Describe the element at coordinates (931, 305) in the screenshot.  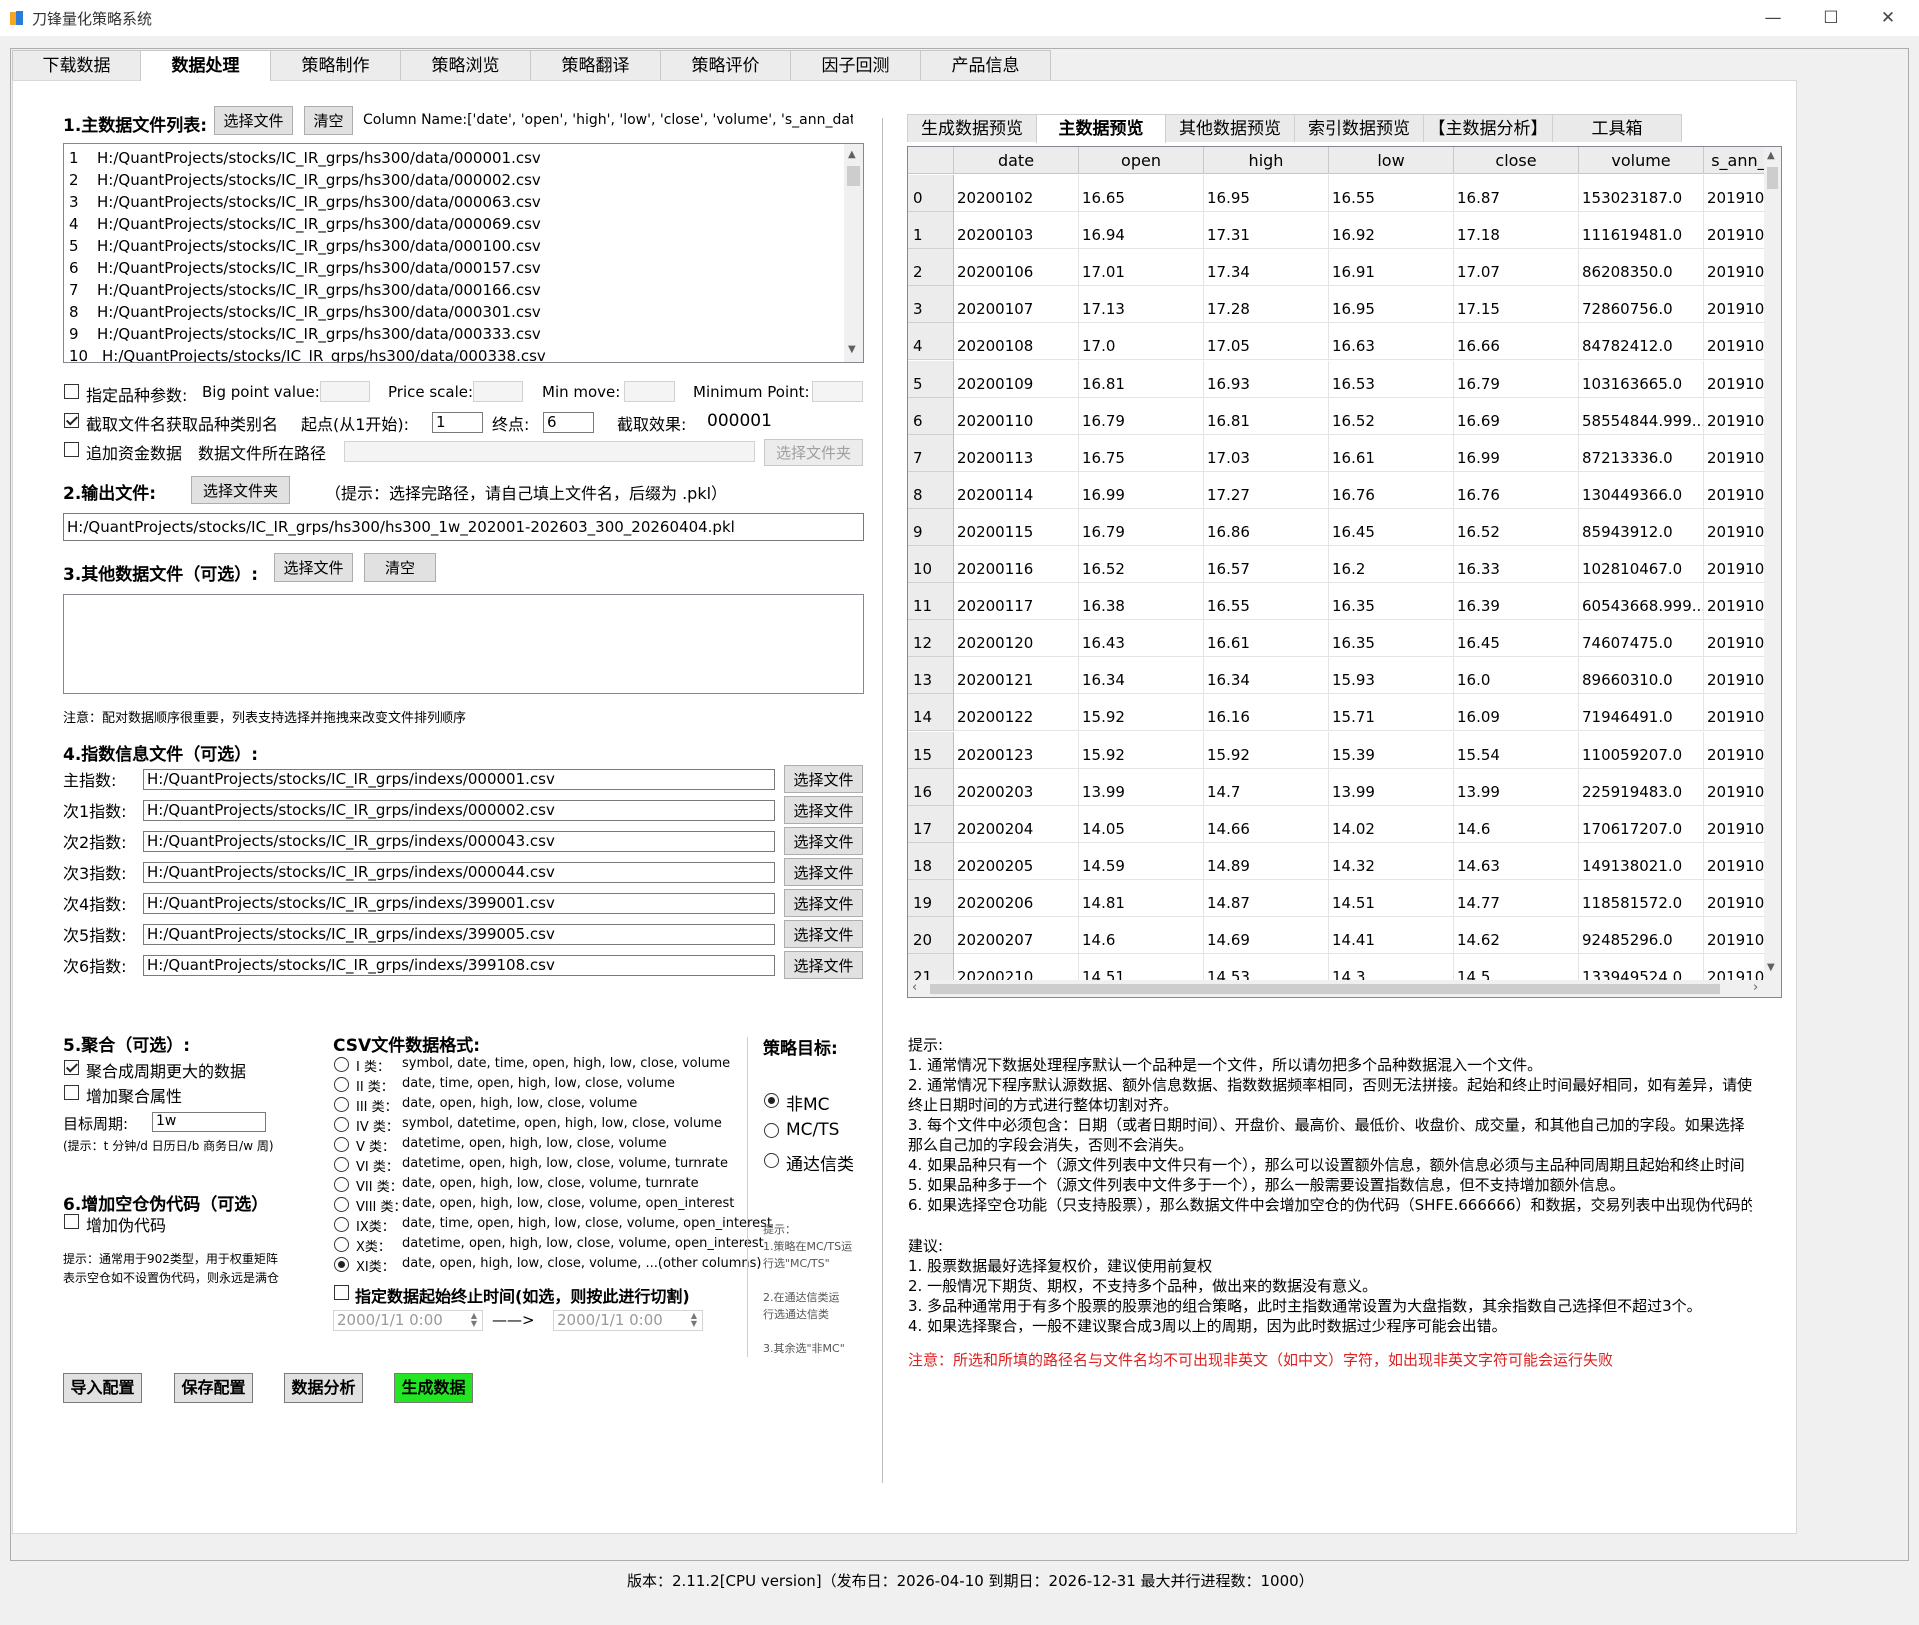
I see `table-row-header: 3` at that location.